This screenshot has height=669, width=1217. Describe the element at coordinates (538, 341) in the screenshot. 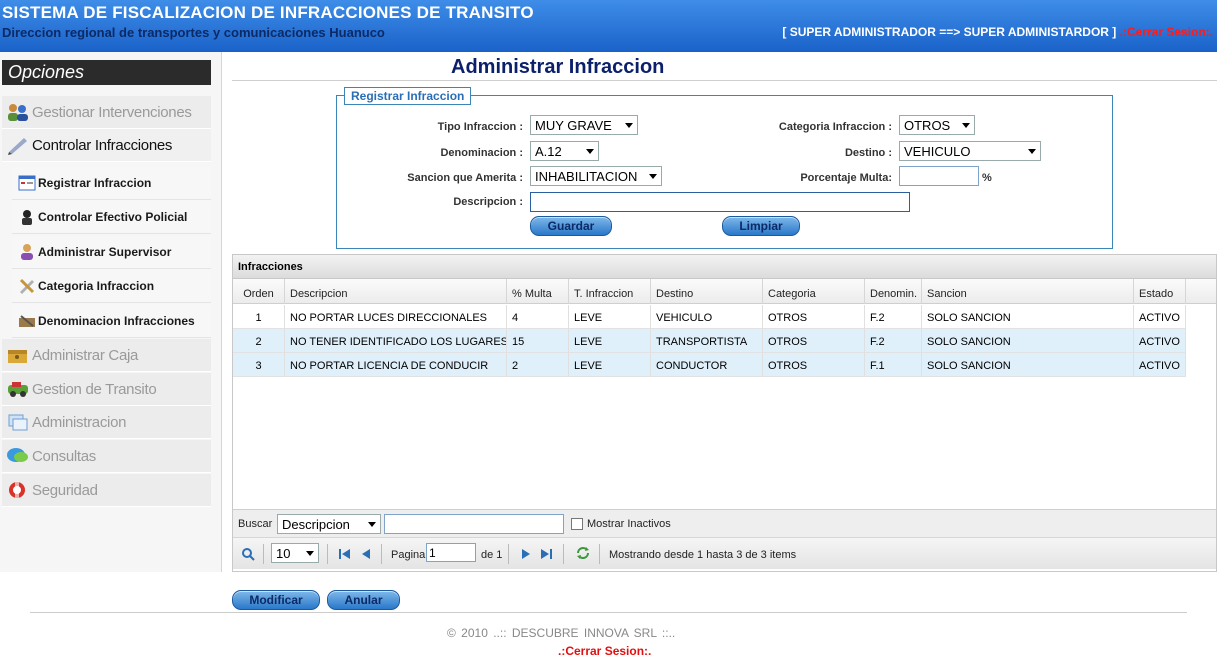

I see `cell-multa: 15` at that location.